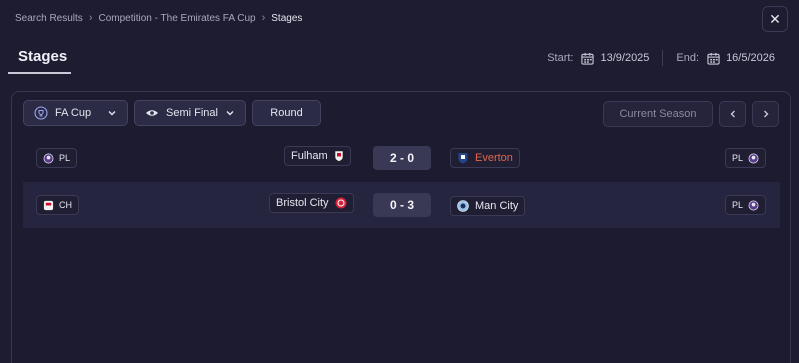 Image resolution: width=799 pixels, height=363 pixels. I want to click on round-label: Round, so click(286, 113).